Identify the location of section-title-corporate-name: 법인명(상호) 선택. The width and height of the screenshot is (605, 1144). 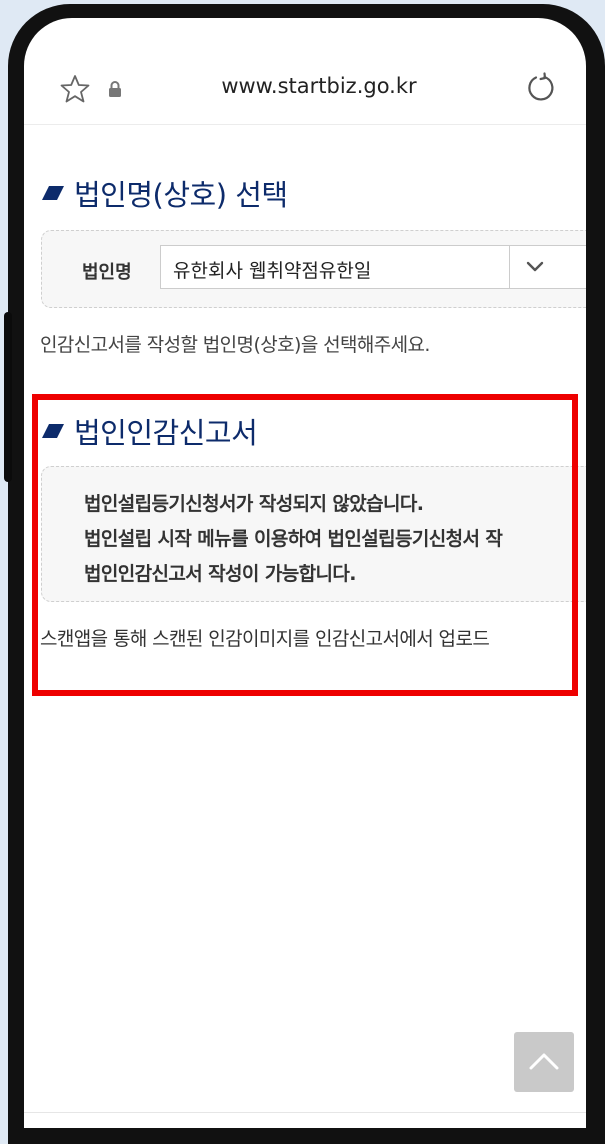
(181, 195).